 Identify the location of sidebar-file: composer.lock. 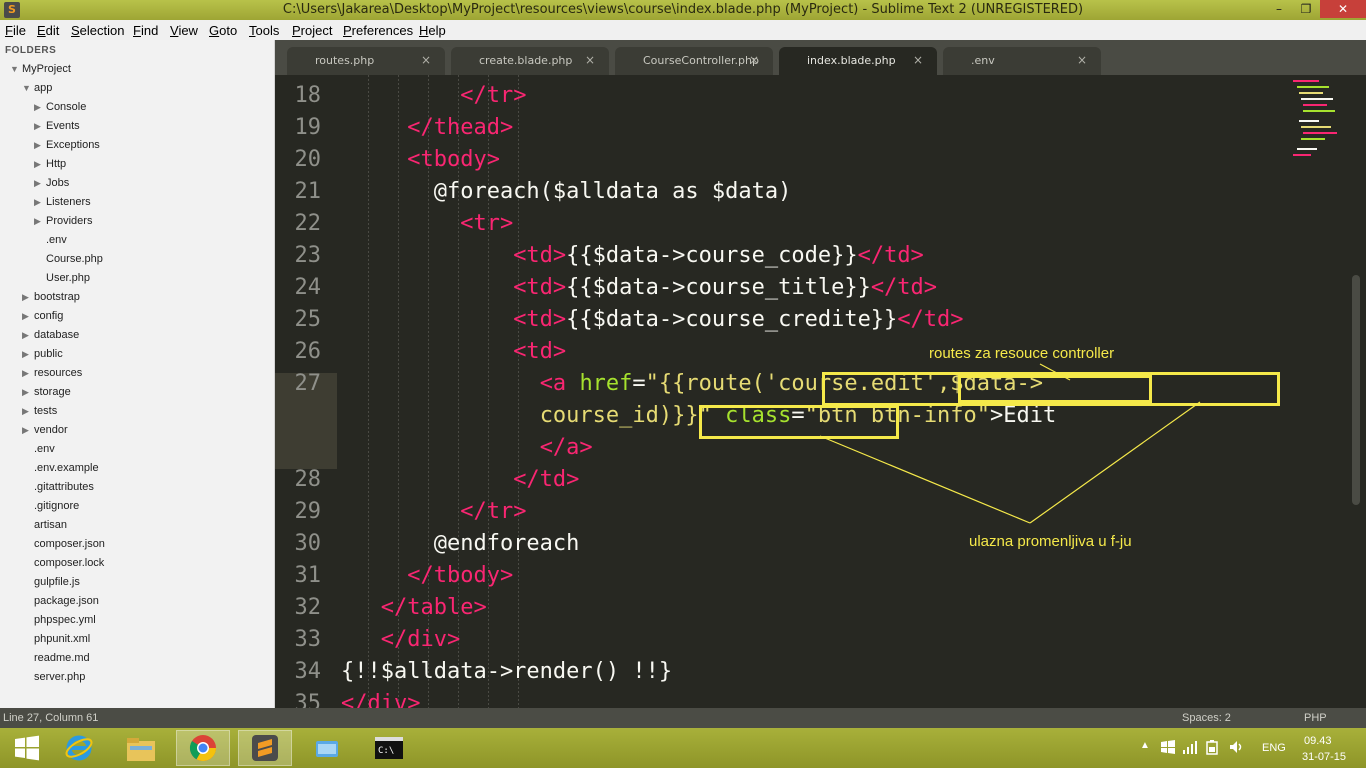
(63, 563).